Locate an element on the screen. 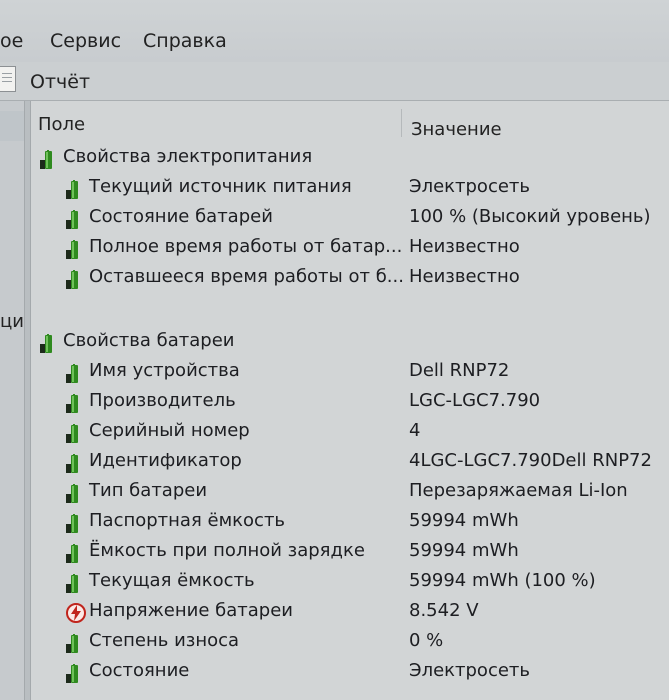  property-row: Напряжение батареи 8.542 V is located at coordinates (350, 611).